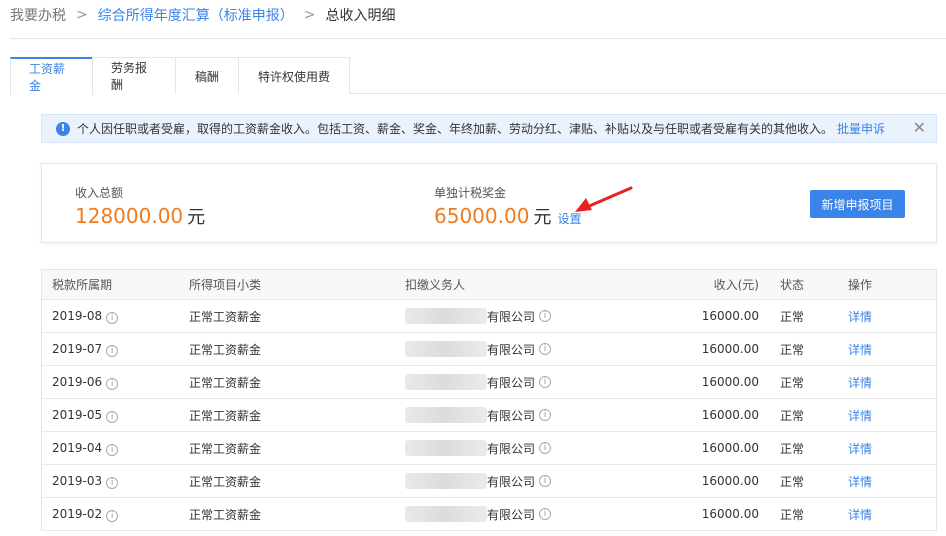  I want to click on chevron-right-icon: >, so click(309, 15).